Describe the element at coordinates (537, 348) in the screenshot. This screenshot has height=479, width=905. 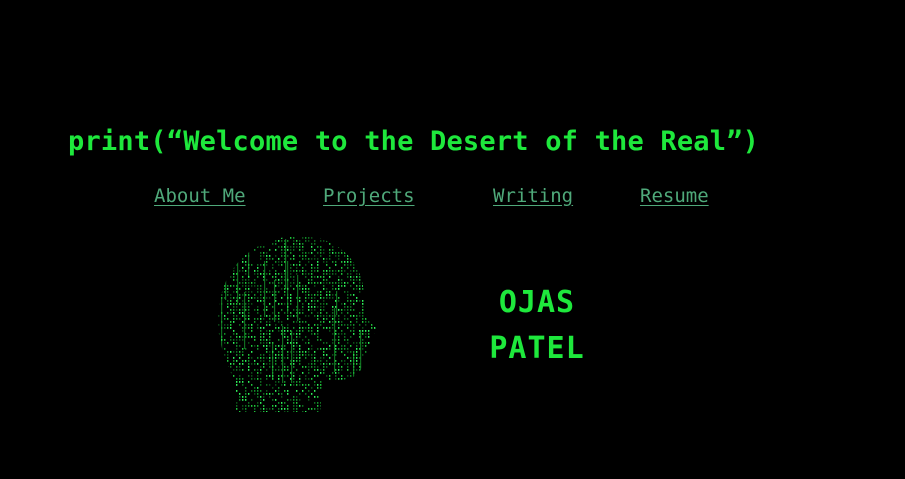
I see `author-last-name: PATEL` at that location.